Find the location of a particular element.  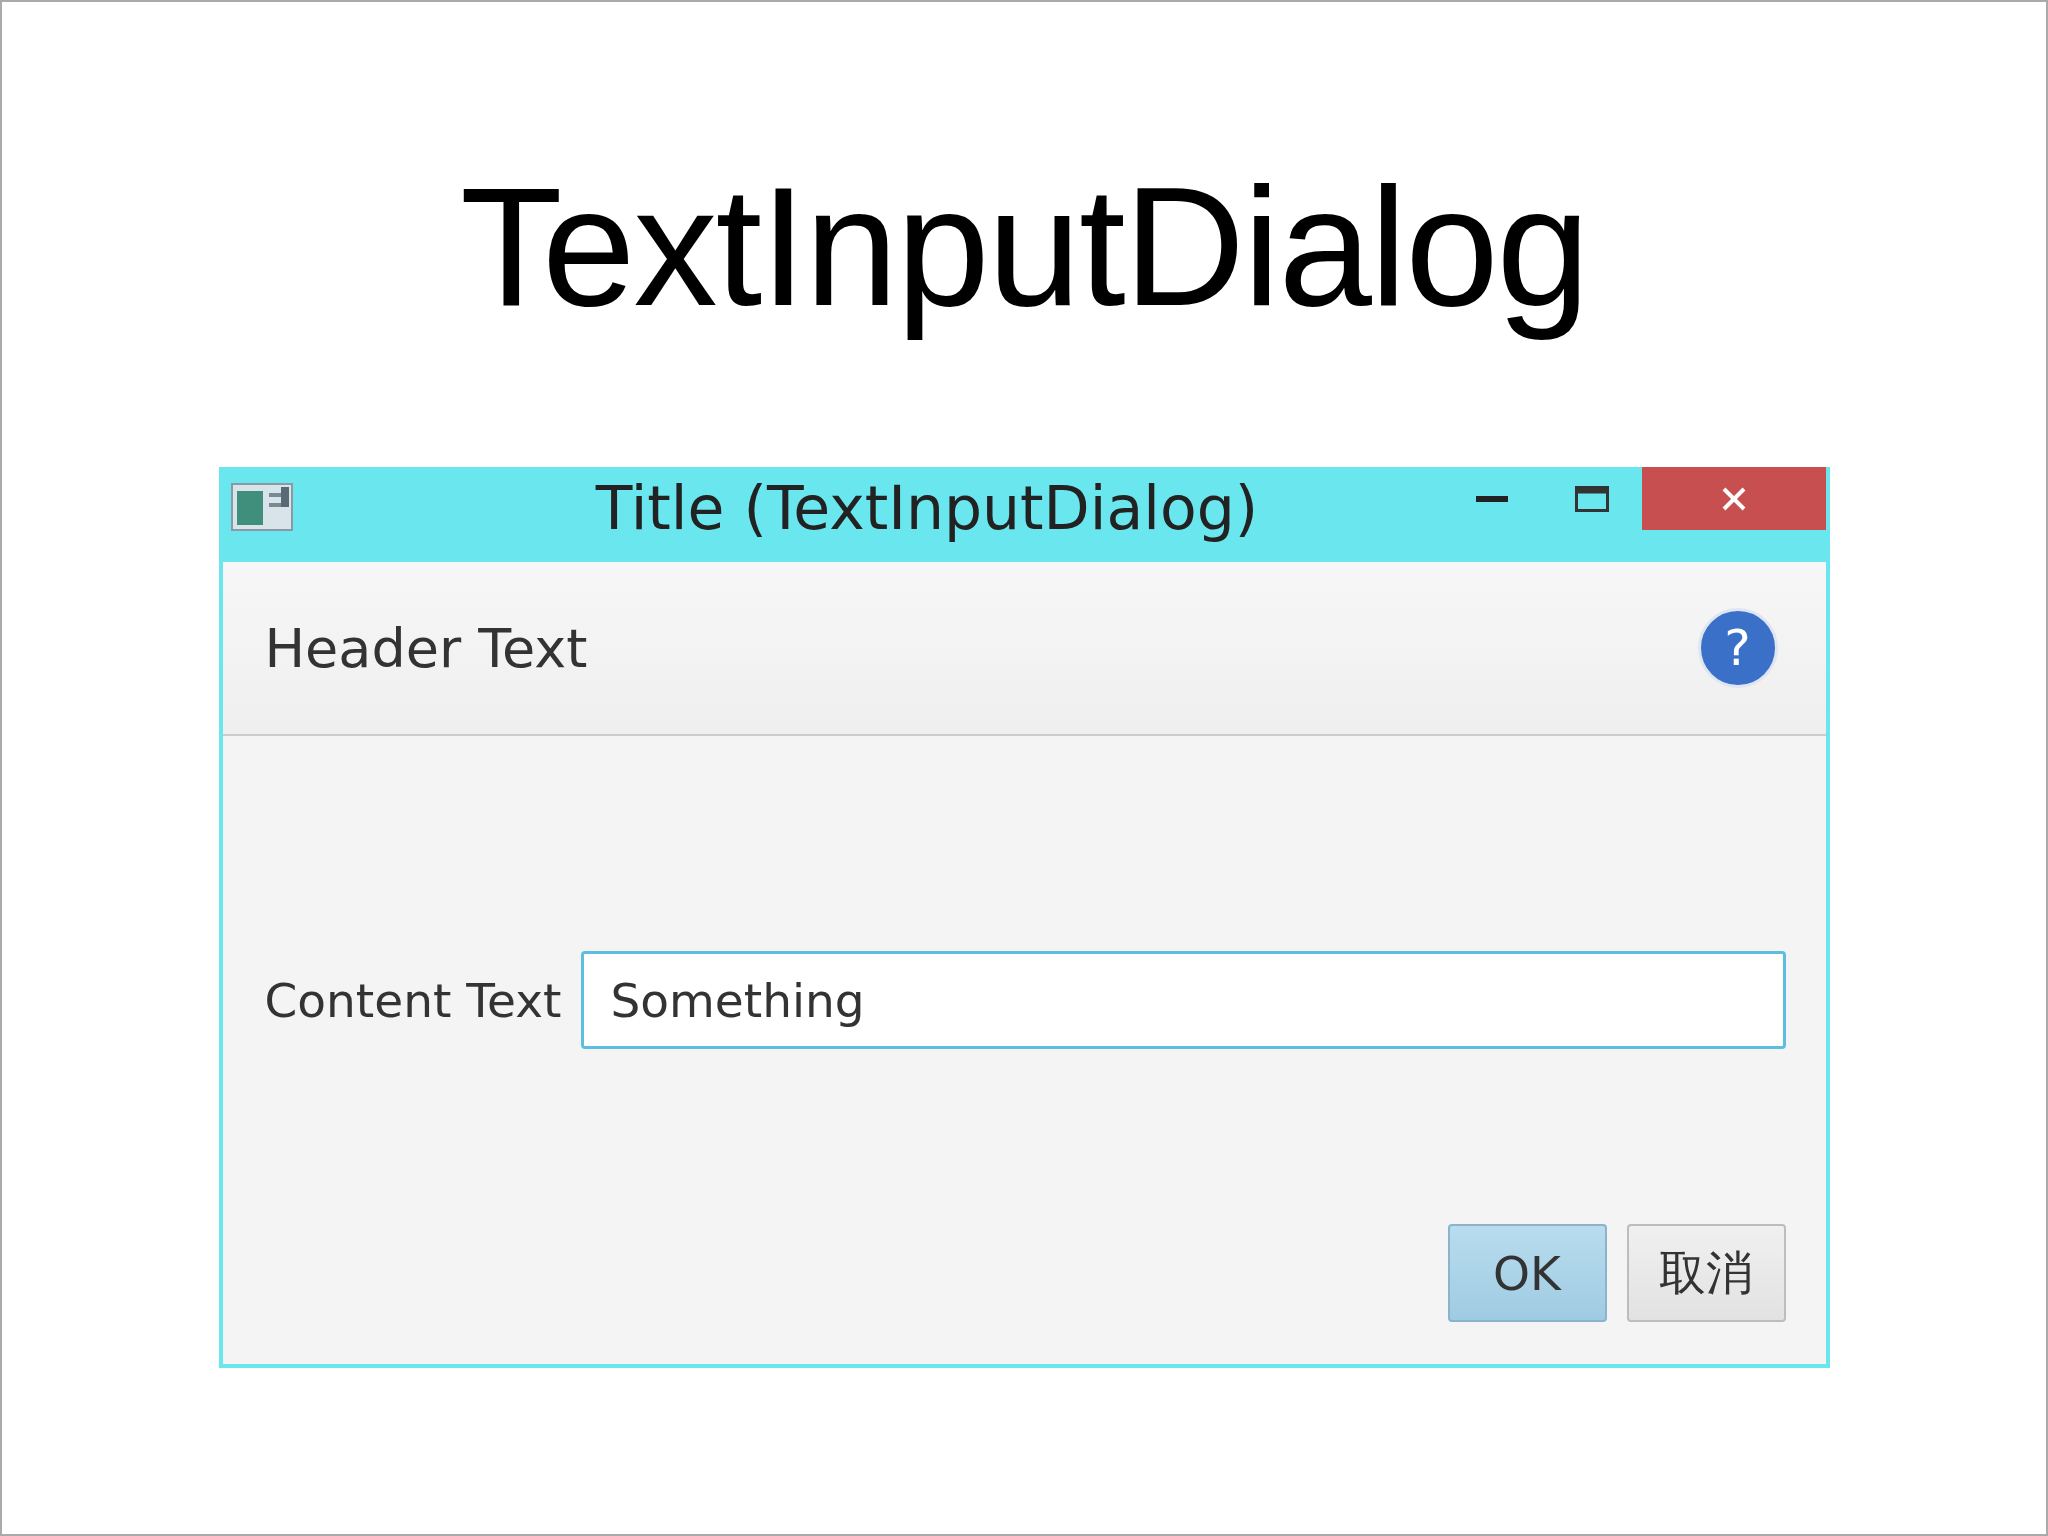

cancel-button: 取消 is located at coordinates (1706, 1273).